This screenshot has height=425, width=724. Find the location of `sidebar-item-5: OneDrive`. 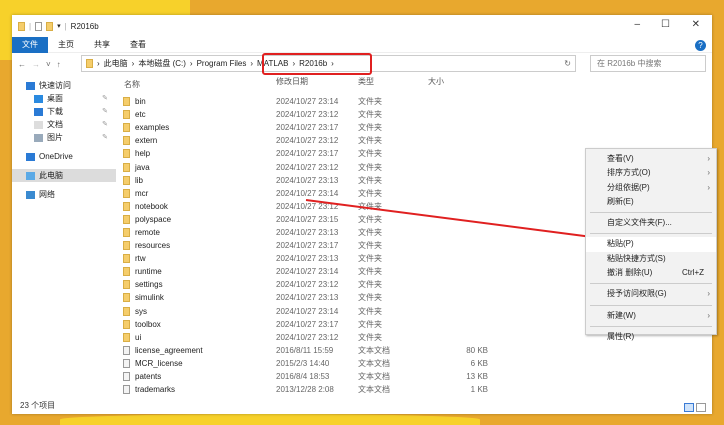

sidebar-item-5: OneDrive is located at coordinates (64, 156).